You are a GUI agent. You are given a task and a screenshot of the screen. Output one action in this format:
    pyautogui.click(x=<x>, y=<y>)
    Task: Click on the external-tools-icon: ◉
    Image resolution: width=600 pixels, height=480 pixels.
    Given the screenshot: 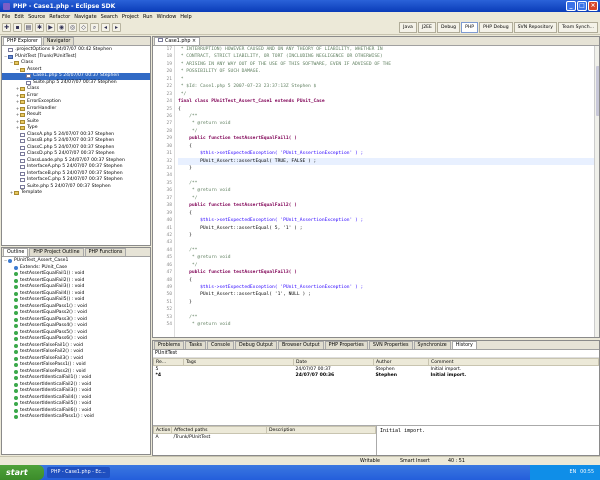 What is the action you would take?
    pyautogui.click(x=61, y=27)
    